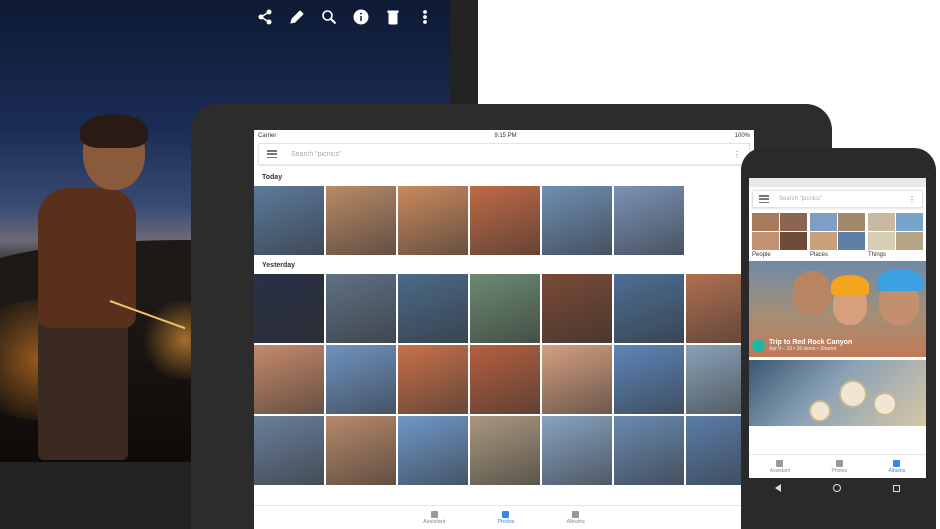  What do you see at coordinates (279, 265) in the screenshot?
I see `section-label: Yesterday` at bounding box center [279, 265].